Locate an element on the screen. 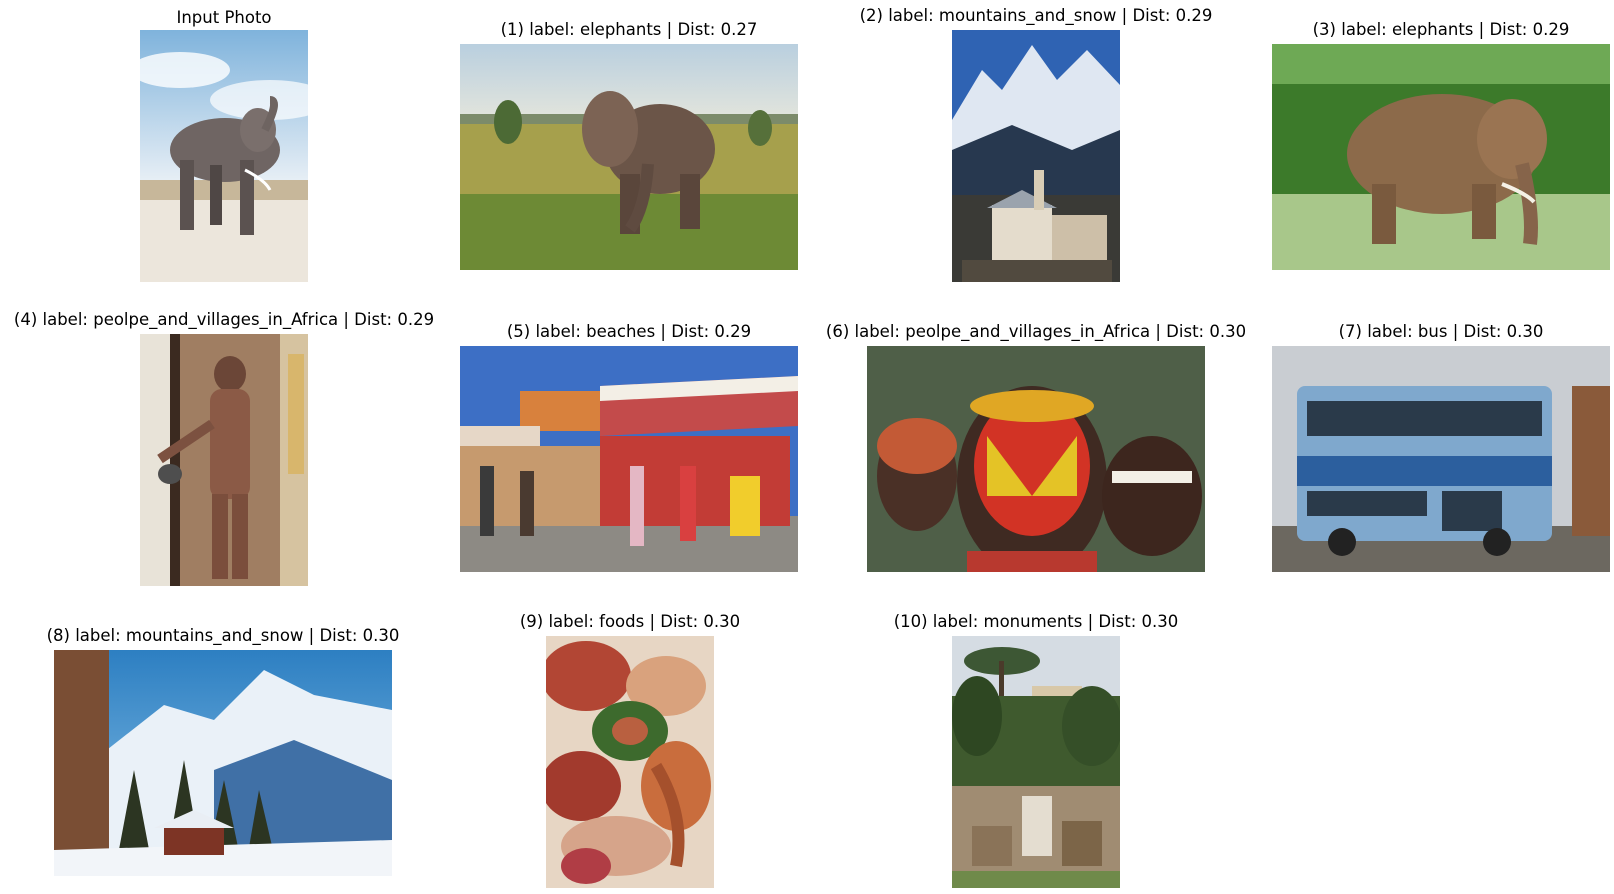 The image size is (1614, 894). result-panel-3: (3) label: elephants | Dist: 0.29 is located at coordinates (1441, 145).